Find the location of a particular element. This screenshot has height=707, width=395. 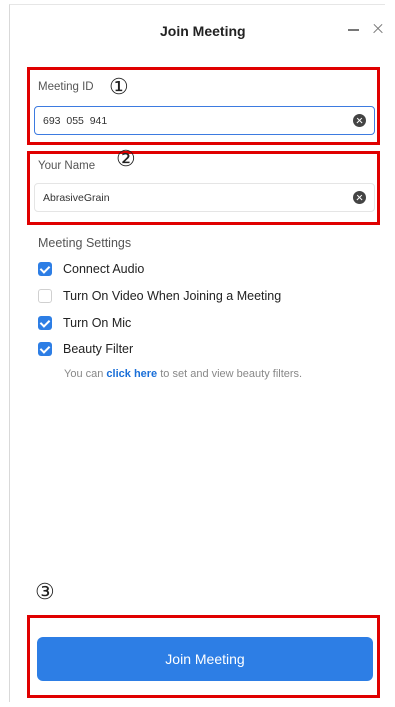

connect-audio-checkbox is located at coordinates (45, 269).